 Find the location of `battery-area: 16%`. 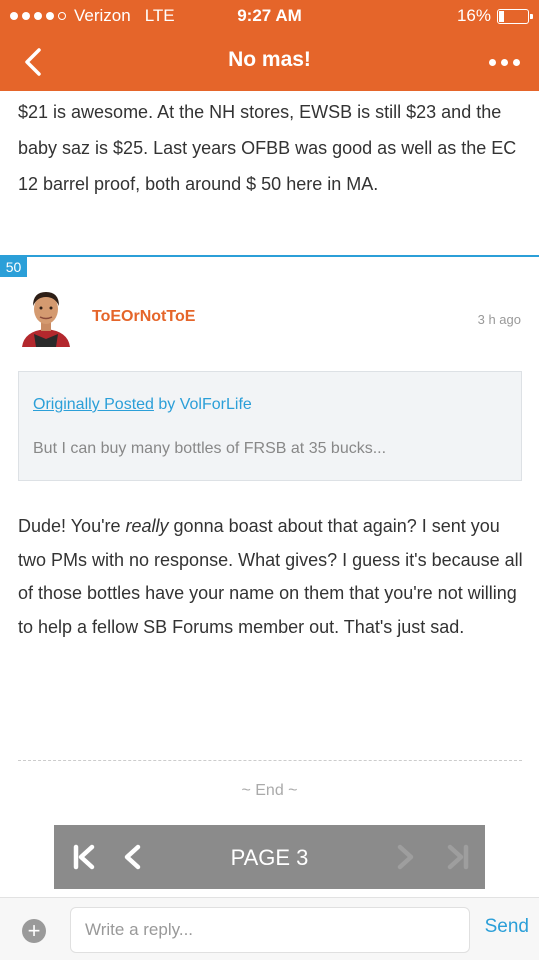

battery-area: 16% is located at coordinates (494, 16).